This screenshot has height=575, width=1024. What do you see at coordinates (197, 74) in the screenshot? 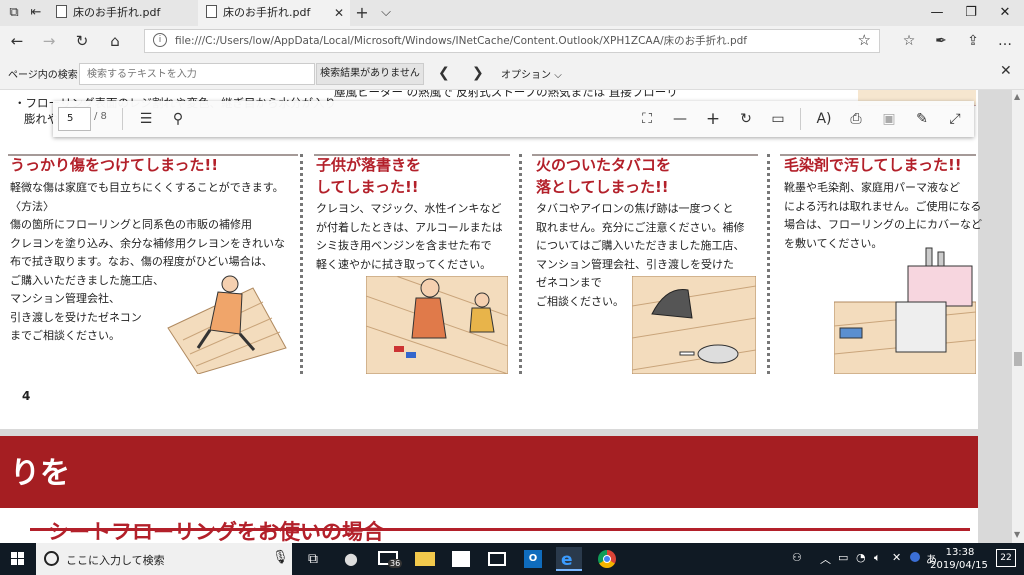
I see `find-input` at bounding box center [197, 74].